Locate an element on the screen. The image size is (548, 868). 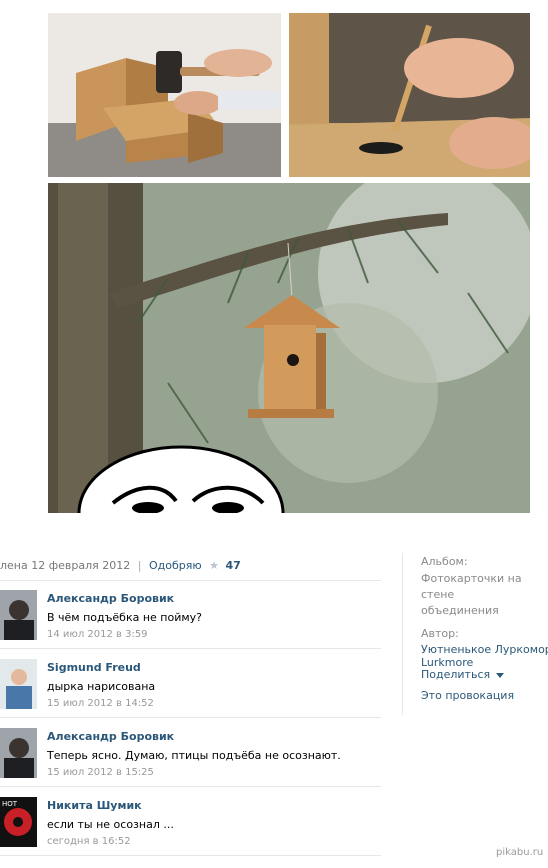
photo-hammering is located at coordinates (164, 95).